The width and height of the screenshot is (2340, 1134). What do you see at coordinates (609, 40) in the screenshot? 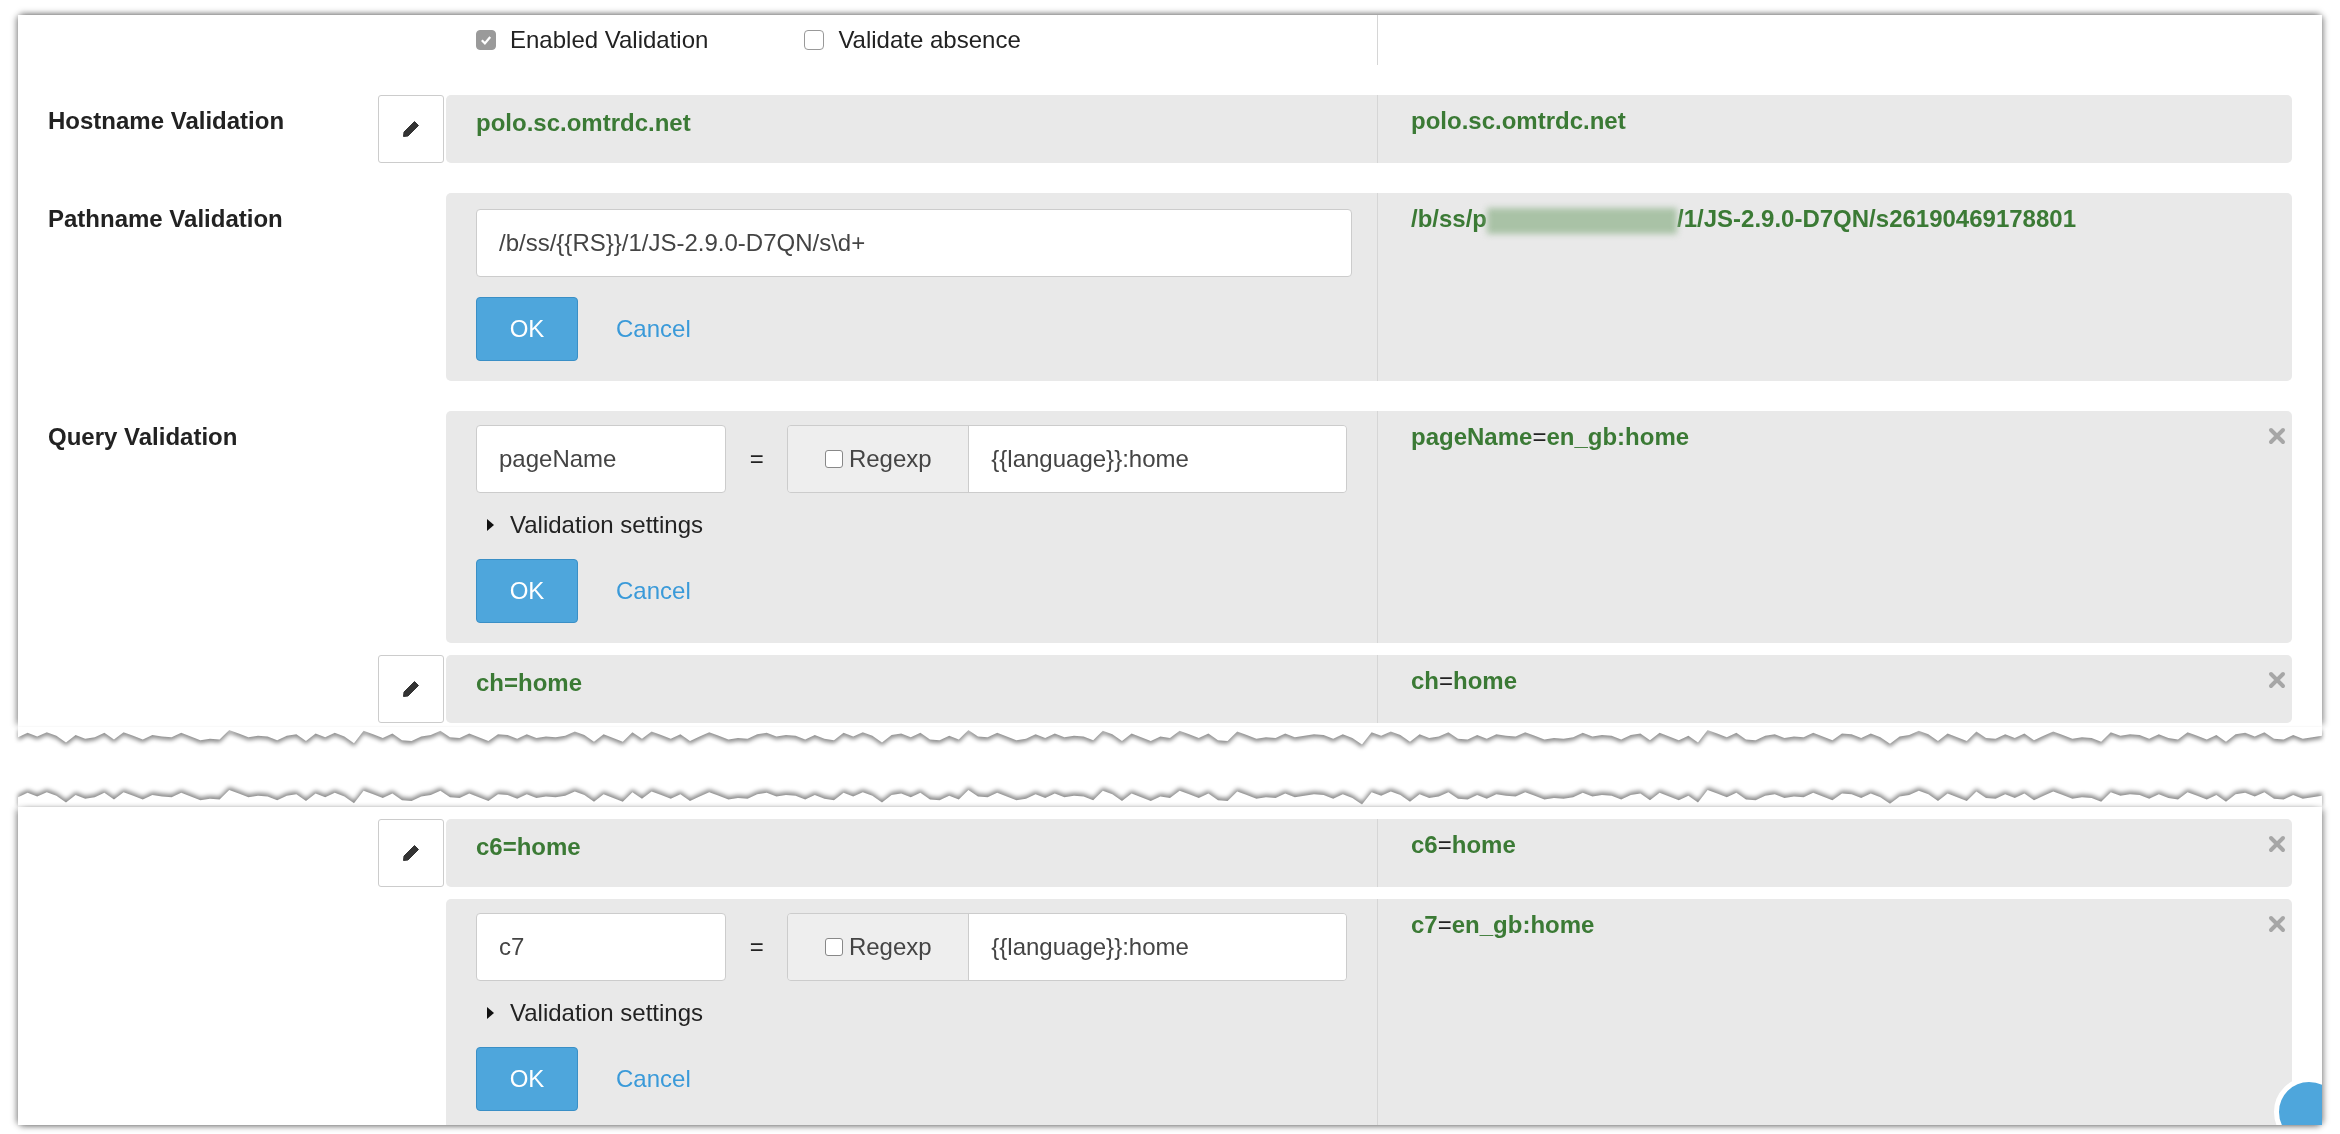
I see `checkbox-label: Enabled Validation` at bounding box center [609, 40].